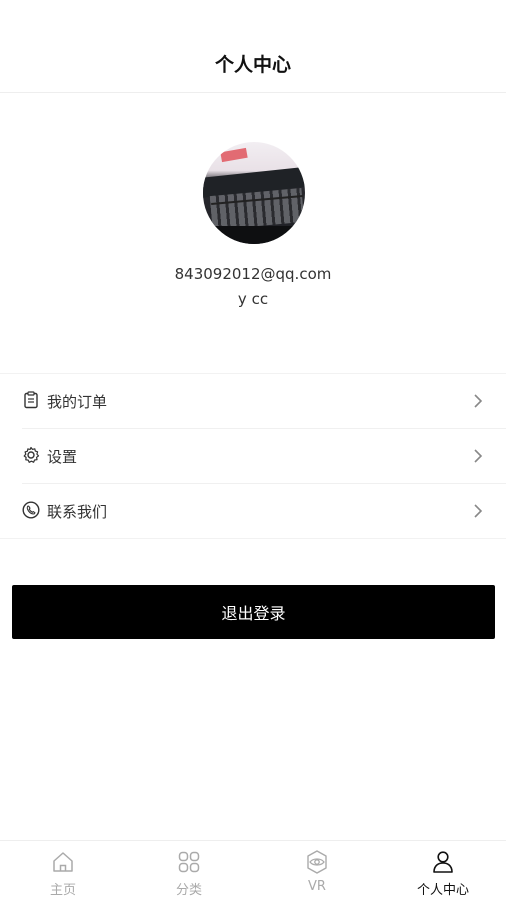 This screenshot has height=901, width=506. Describe the element at coordinates (189, 862) in the screenshot. I see `grid-icon` at that location.